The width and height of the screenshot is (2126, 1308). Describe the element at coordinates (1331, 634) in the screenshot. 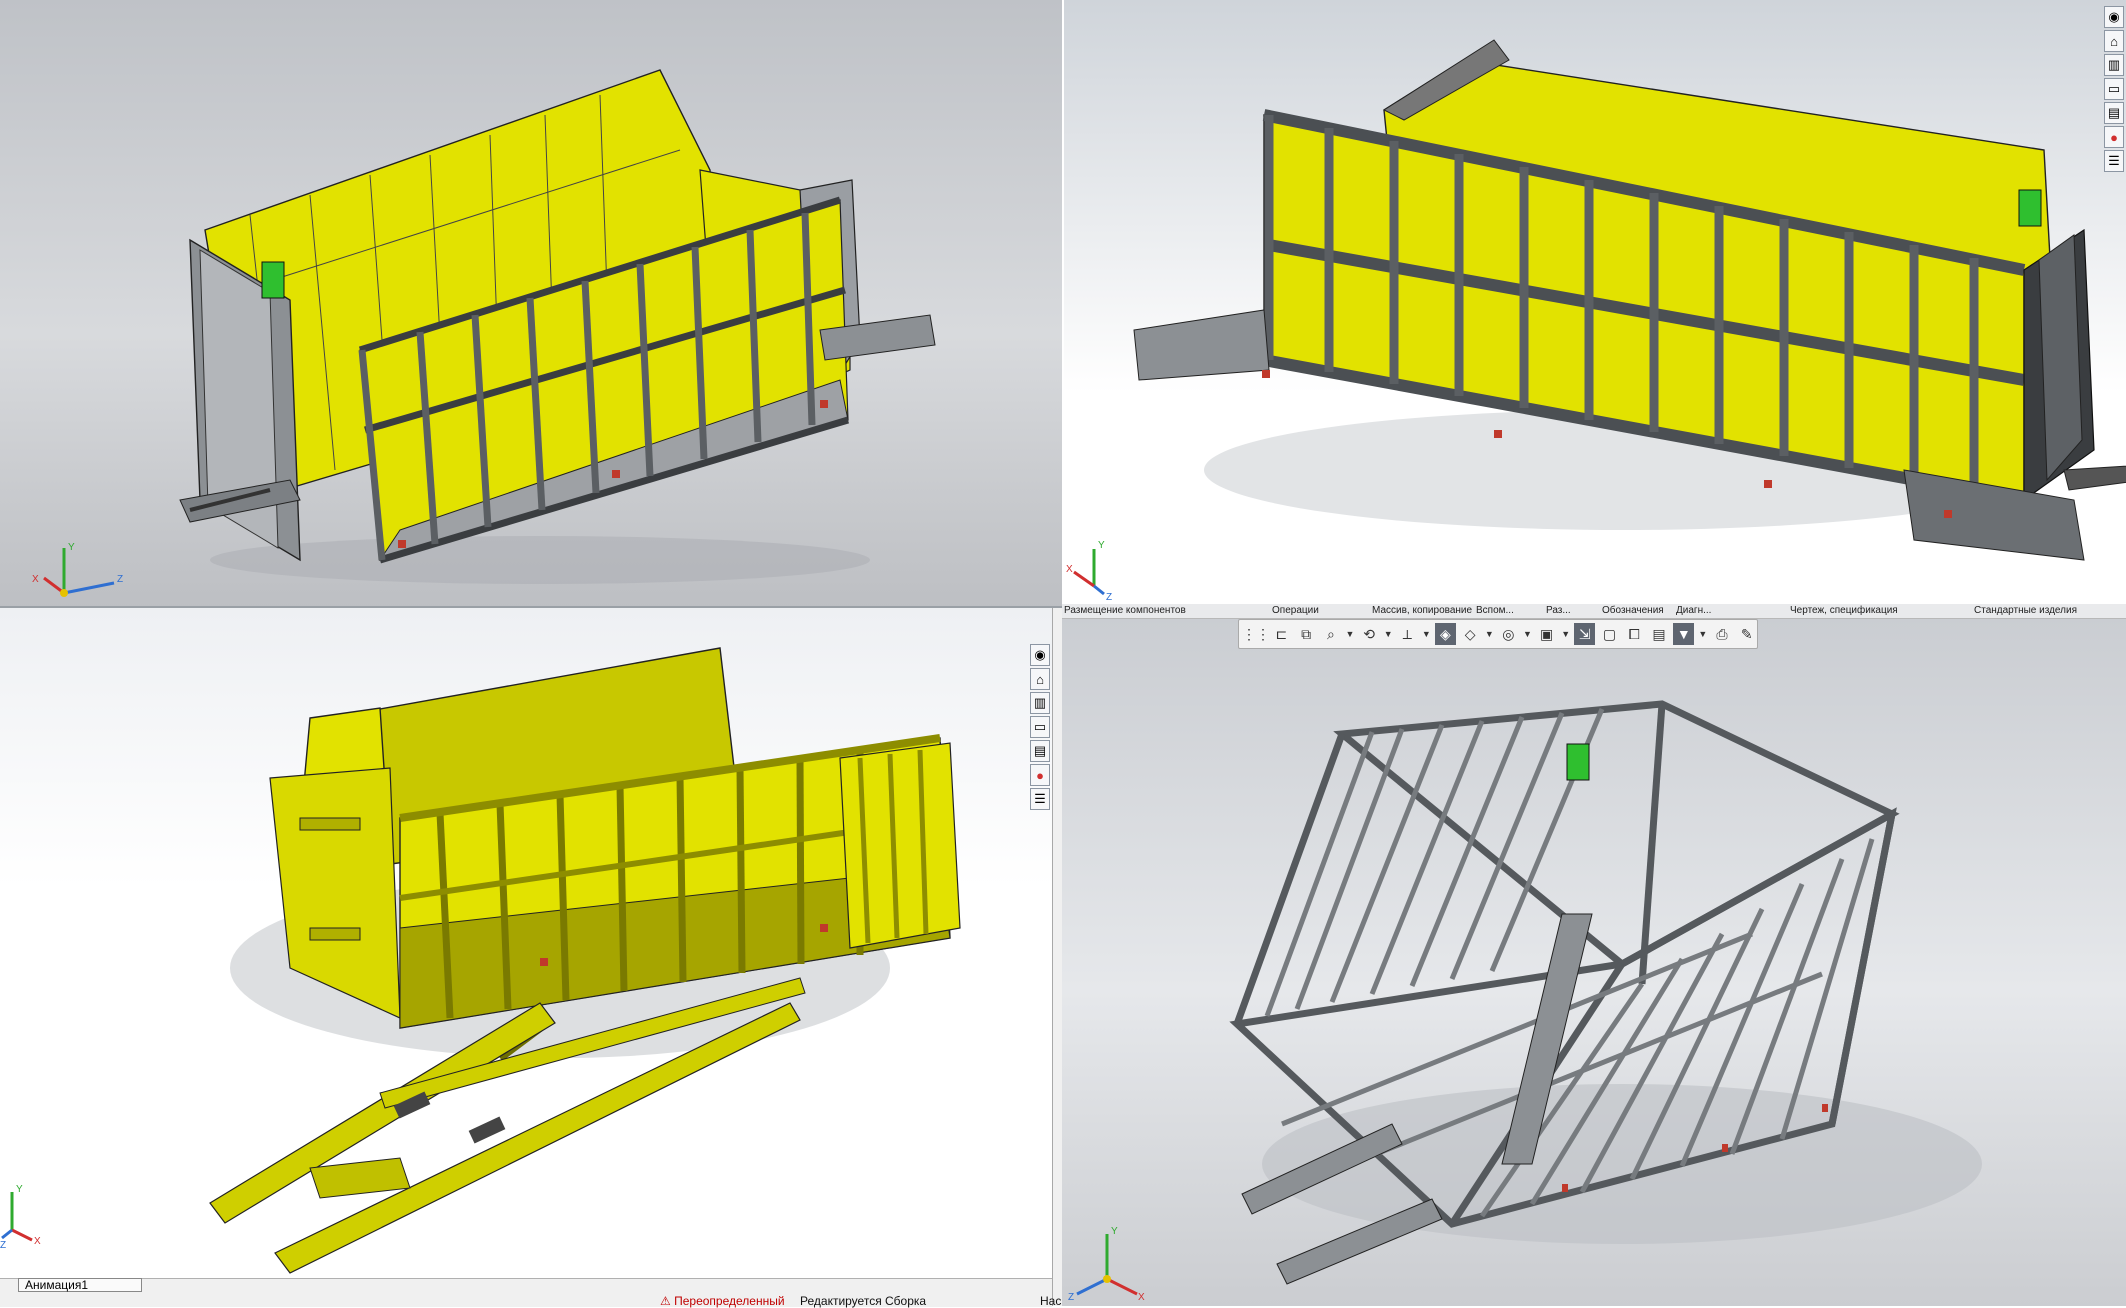

I see `zoom-icon: ⌕` at that location.